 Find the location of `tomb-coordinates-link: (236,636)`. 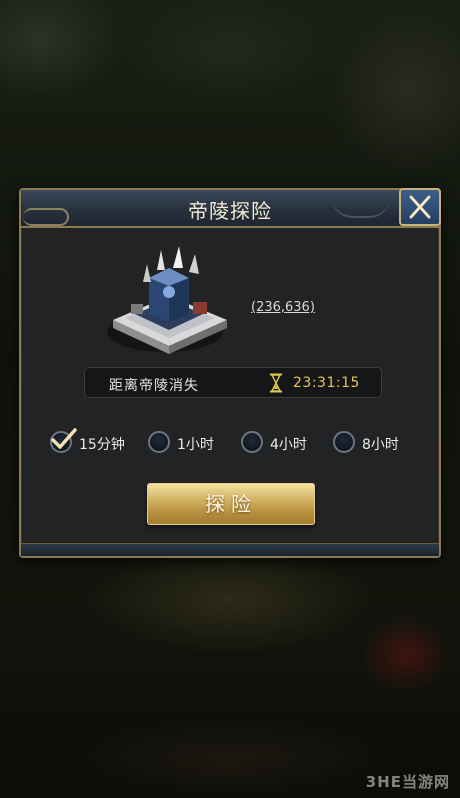

tomb-coordinates-link: (236,636) is located at coordinates (283, 307).